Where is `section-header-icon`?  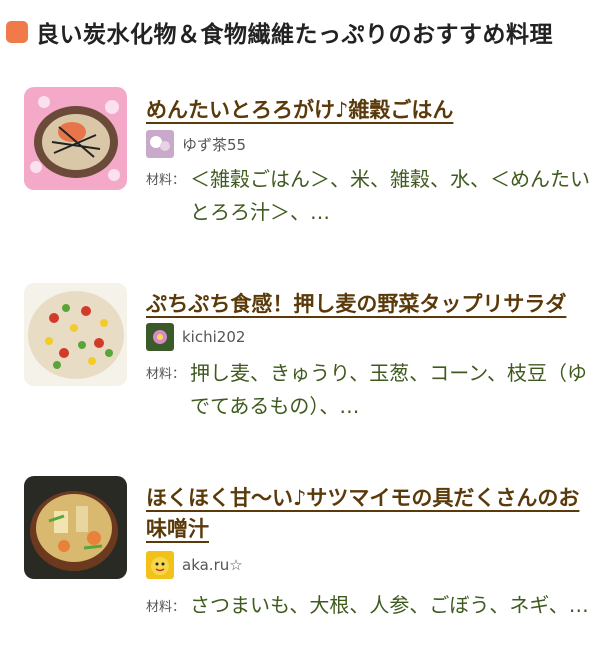 section-header-icon is located at coordinates (17, 32).